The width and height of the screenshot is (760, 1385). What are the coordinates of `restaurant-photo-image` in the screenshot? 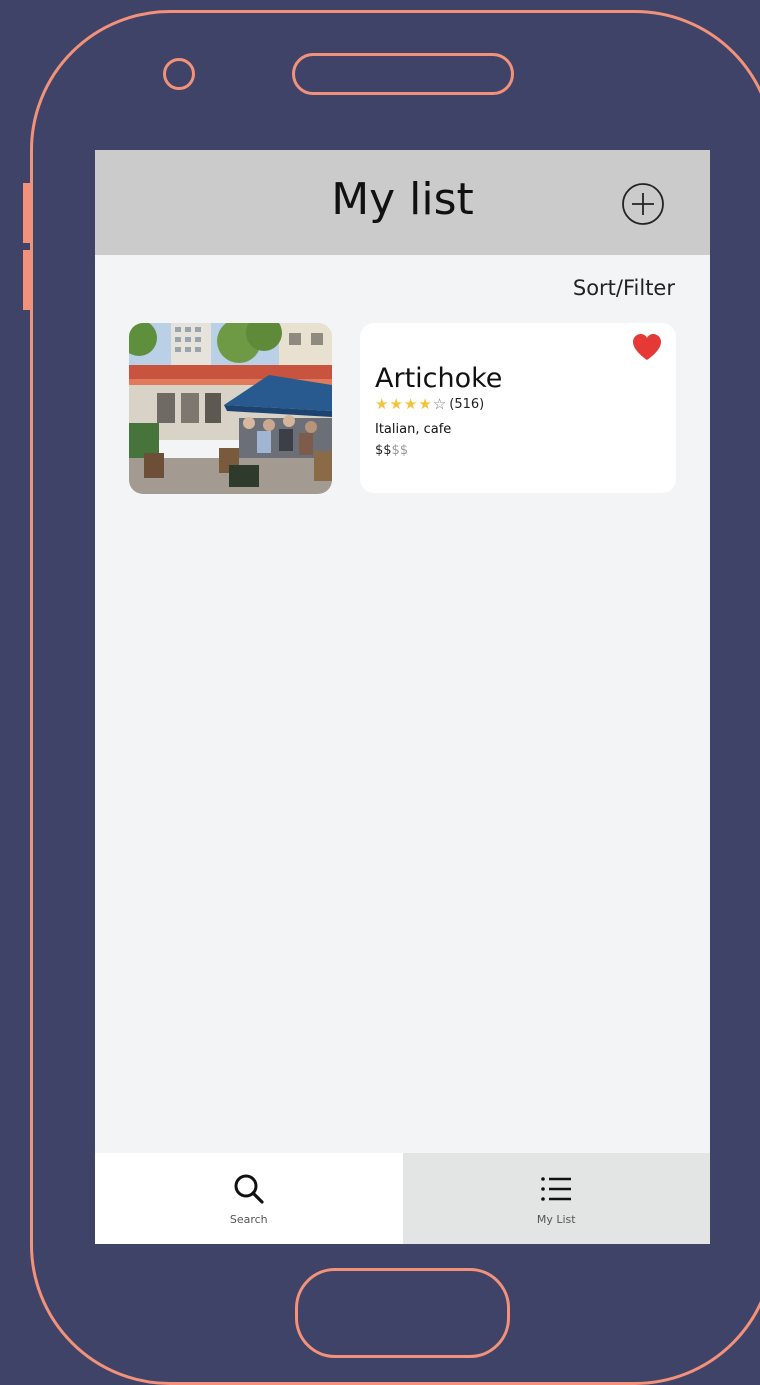 It's located at (230, 408).